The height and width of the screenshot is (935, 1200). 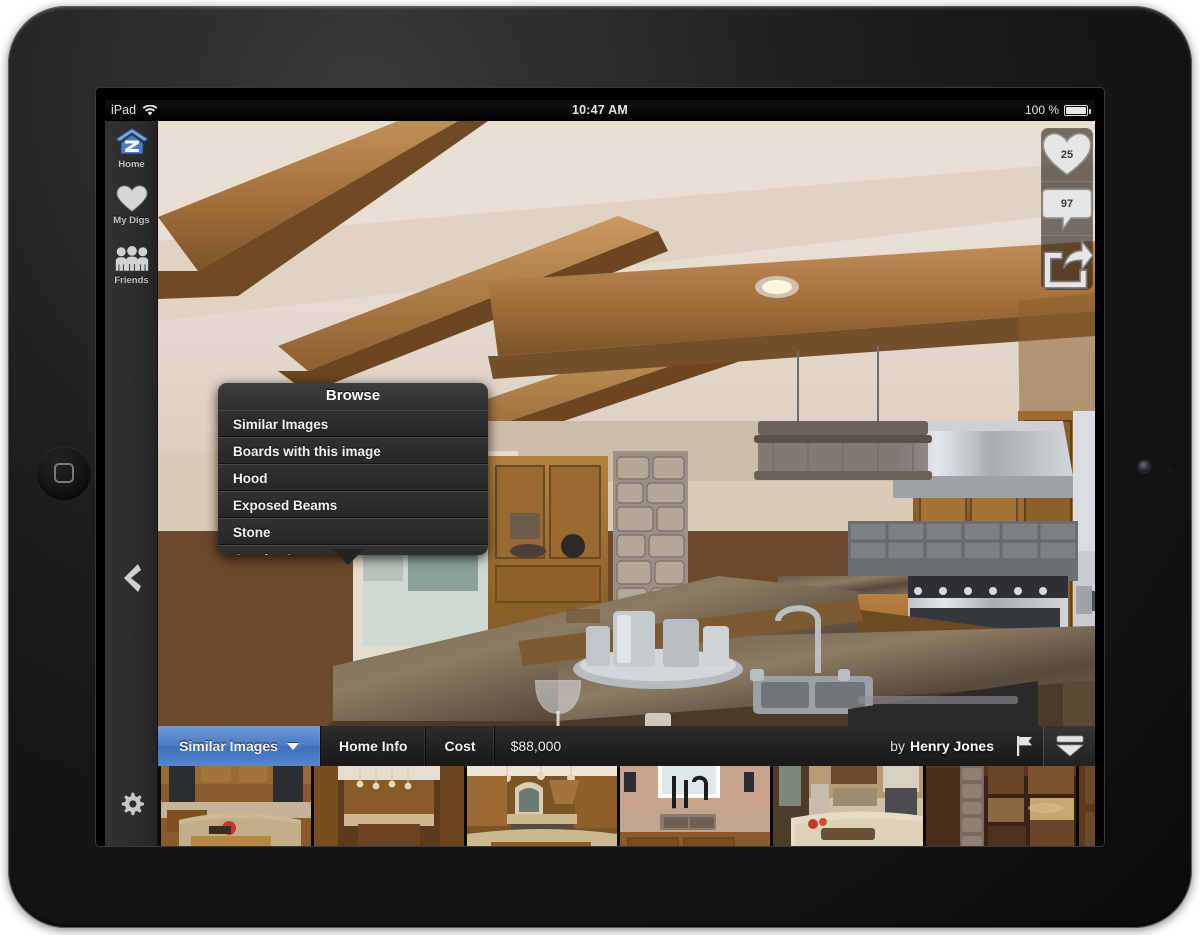 I want to click on thumbnail-2-image, so click(x=389, y=806).